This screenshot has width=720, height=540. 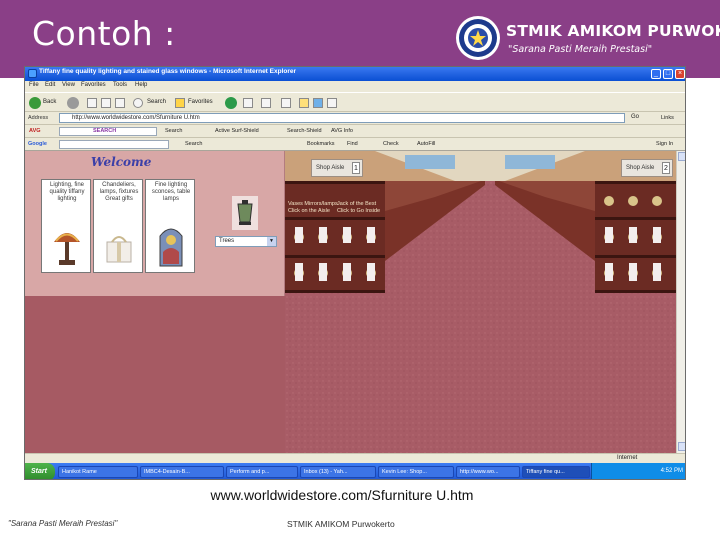 I want to click on maximize-button: □, so click(x=668, y=74).